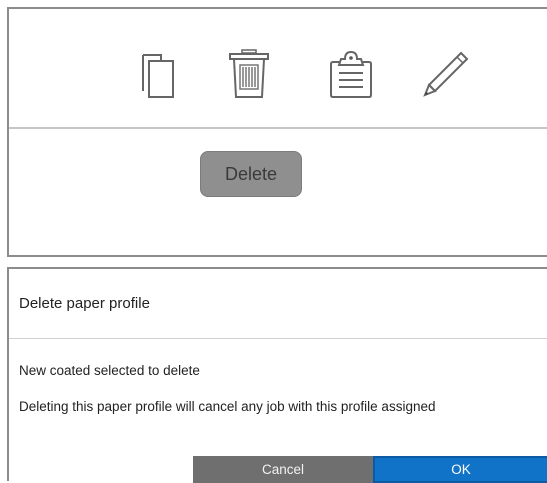 The height and width of the screenshot is (483, 547). I want to click on pencil-icon, so click(445, 75).